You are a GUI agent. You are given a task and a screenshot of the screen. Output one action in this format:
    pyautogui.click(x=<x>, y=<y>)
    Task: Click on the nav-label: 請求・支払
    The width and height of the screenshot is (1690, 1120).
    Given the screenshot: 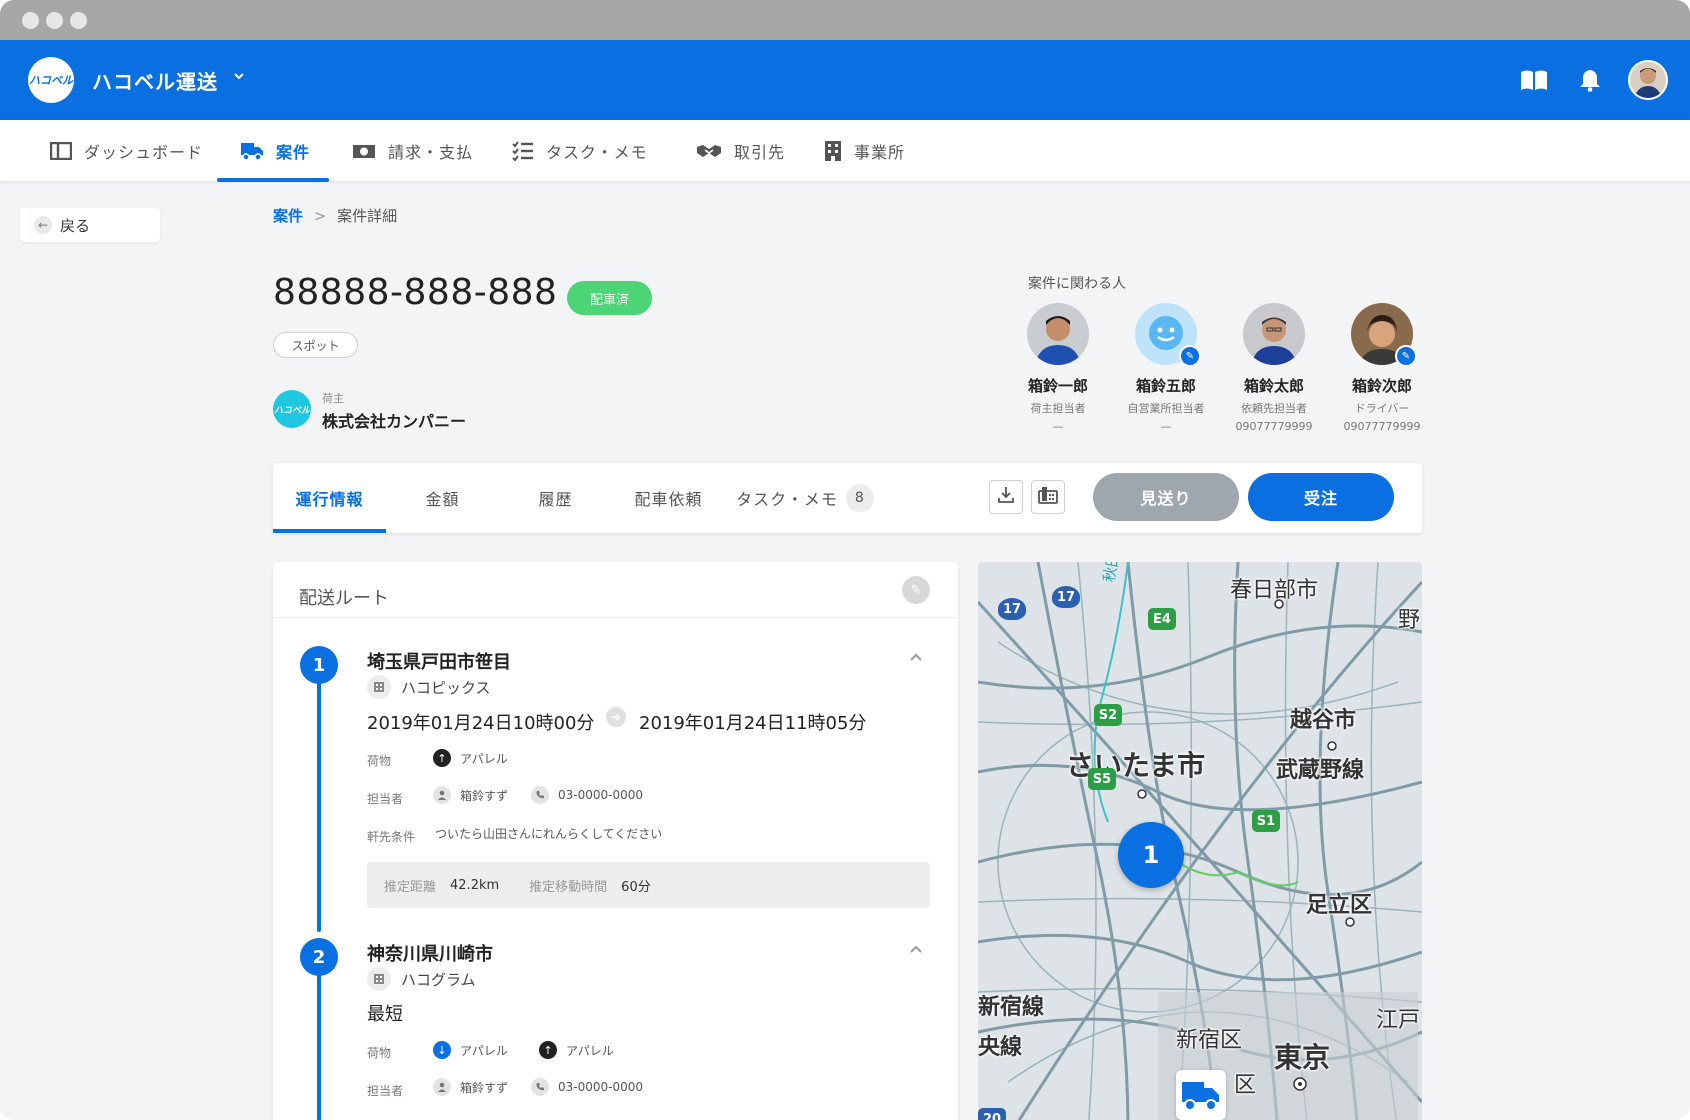 What is the action you would take?
    pyautogui.click(x=431, y=152)
    